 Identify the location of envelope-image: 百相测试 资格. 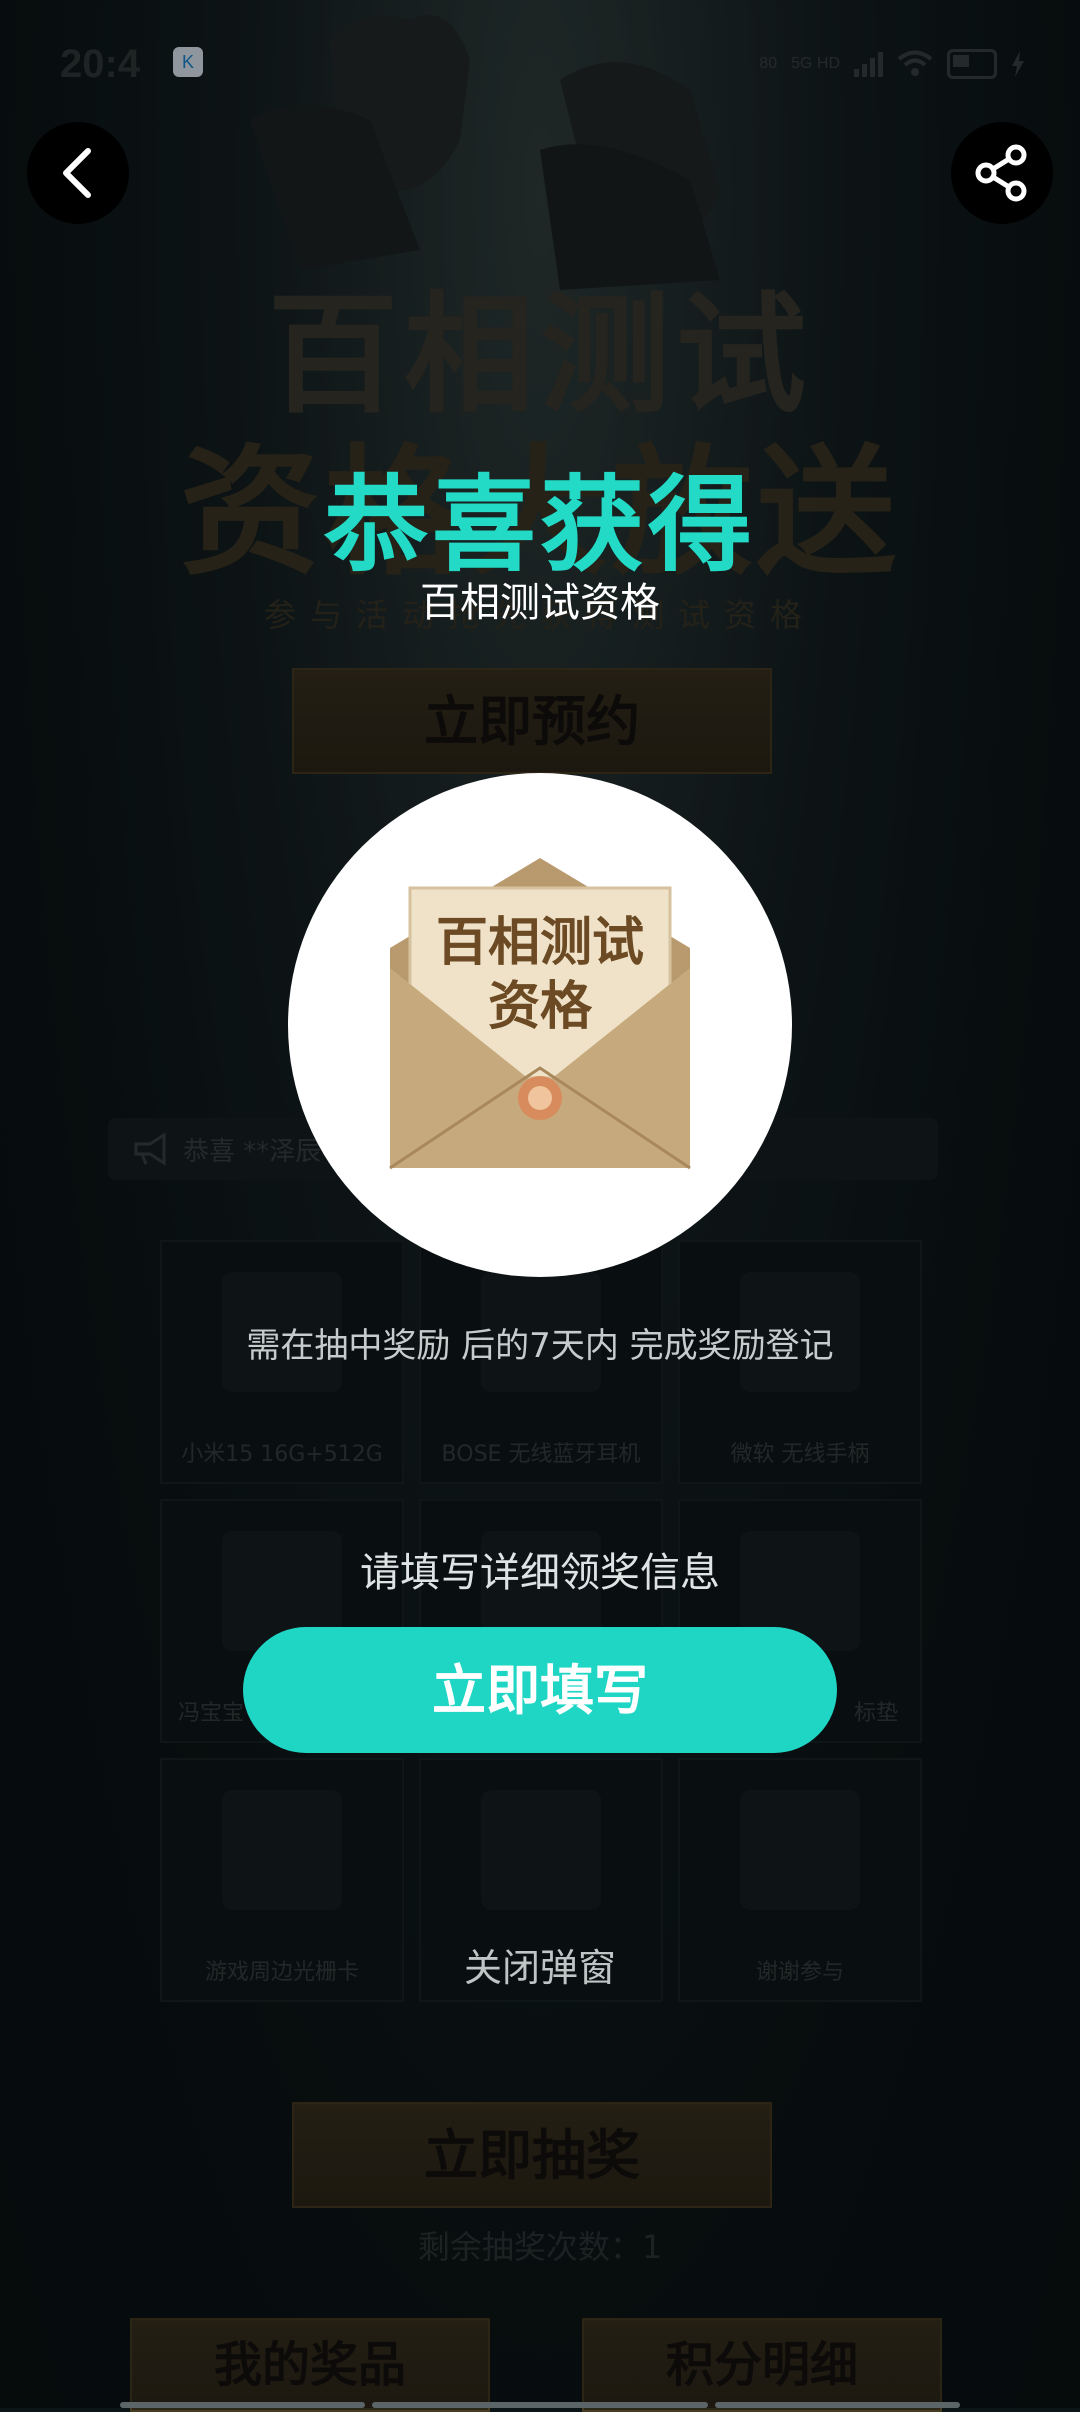
(540, 1013).